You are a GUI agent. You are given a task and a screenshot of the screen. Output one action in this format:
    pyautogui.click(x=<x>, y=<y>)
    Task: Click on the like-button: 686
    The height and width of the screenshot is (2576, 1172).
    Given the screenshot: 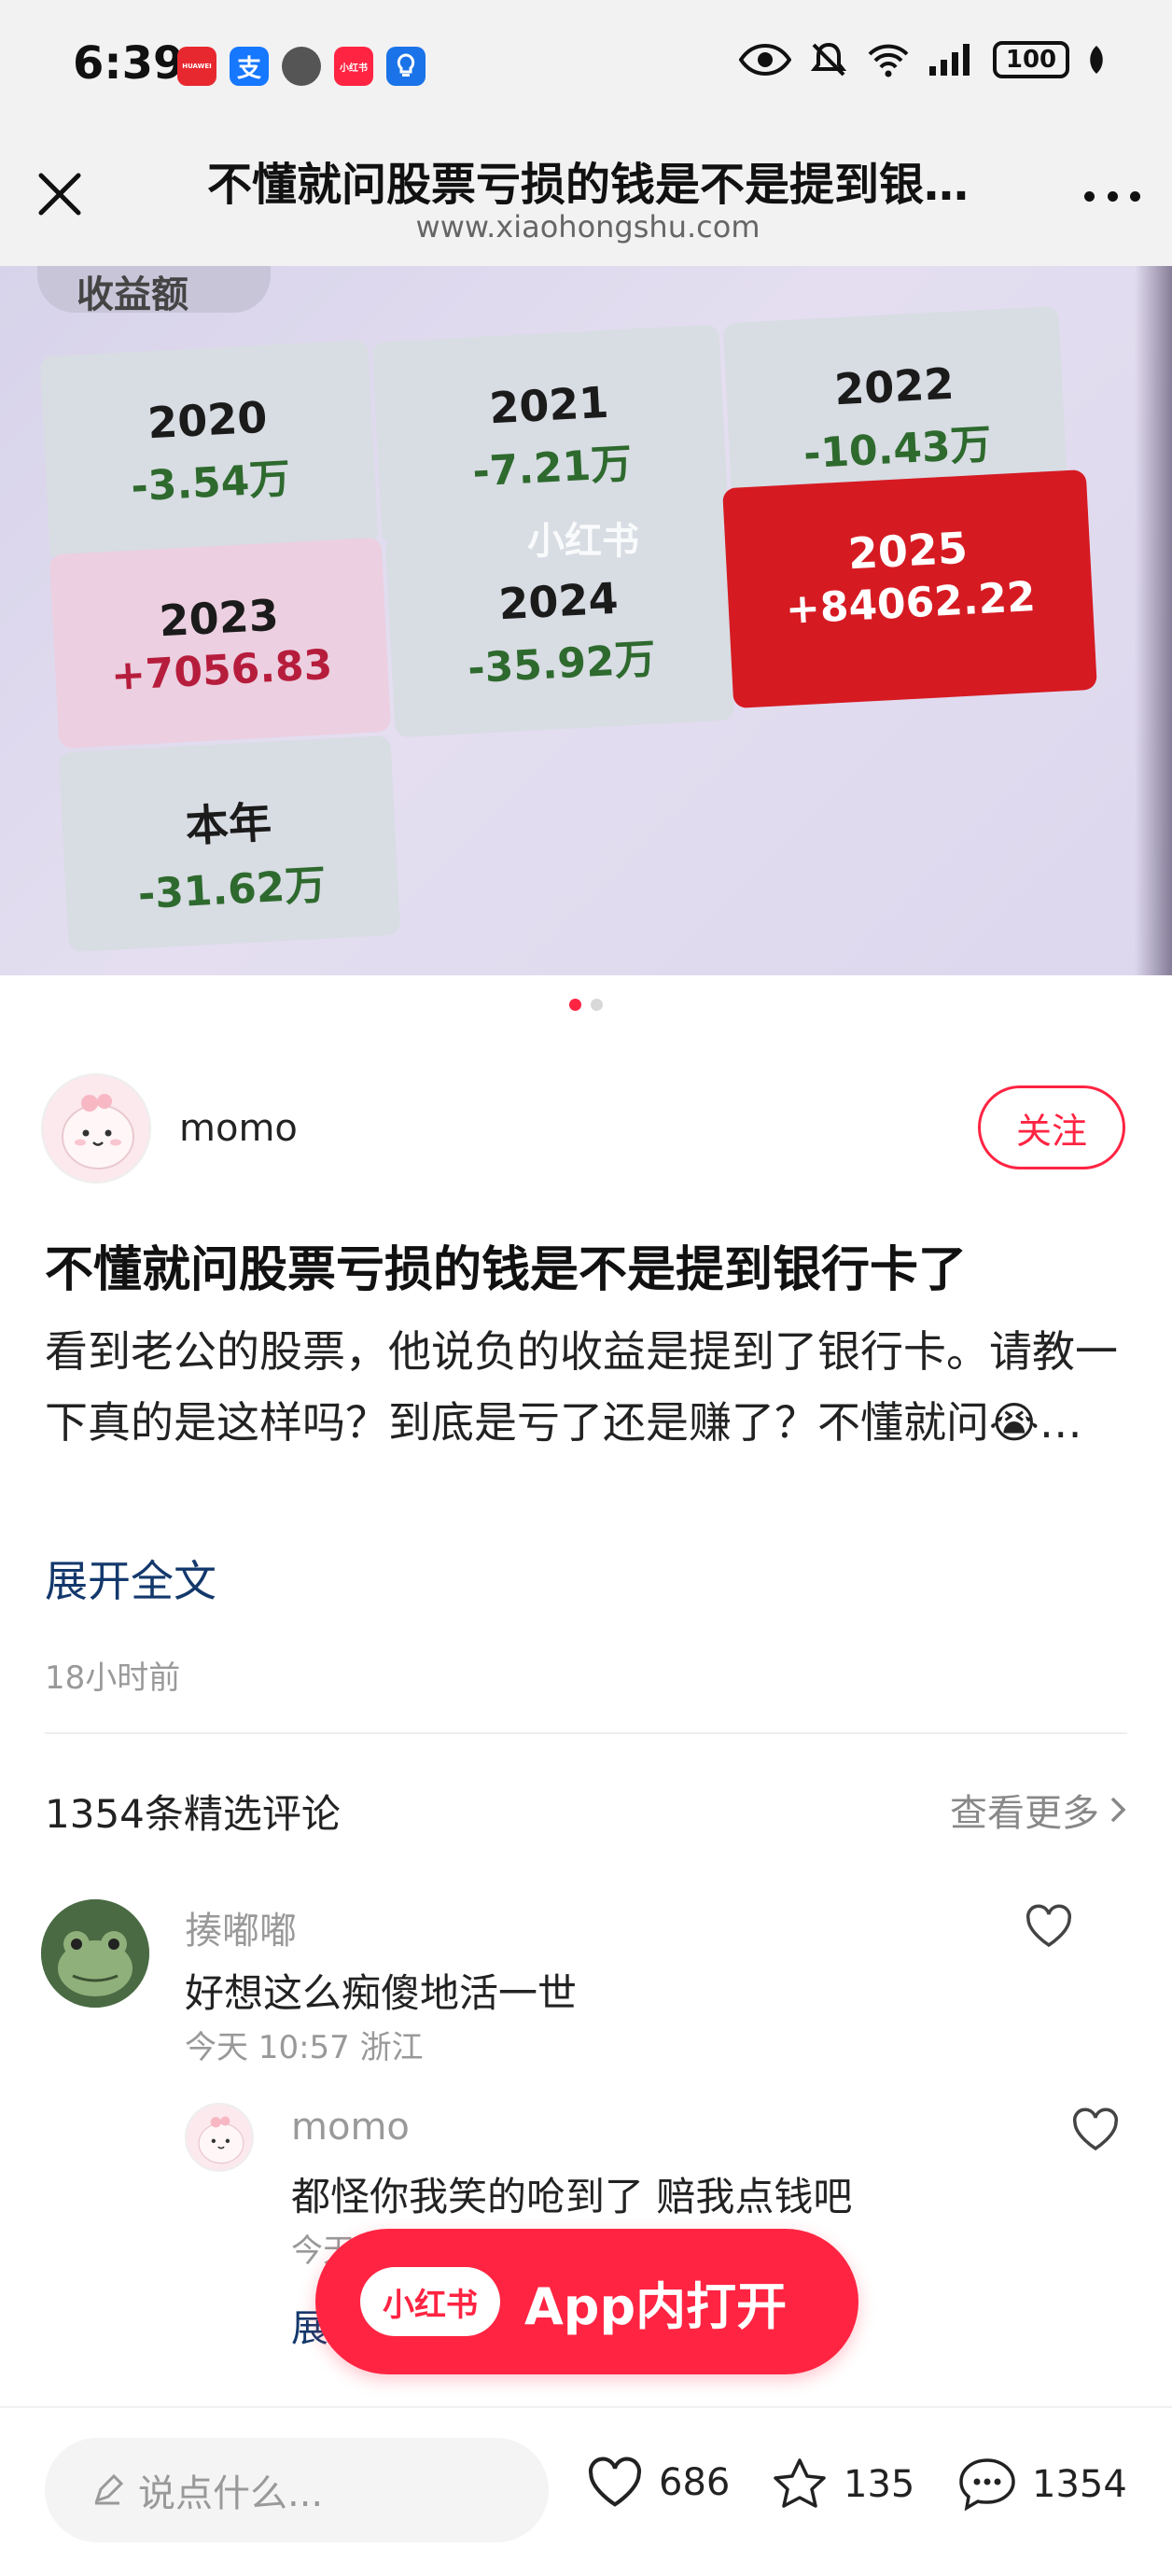 What is the action you would take?
    pyautogui.click(x=658, y=2483)
    